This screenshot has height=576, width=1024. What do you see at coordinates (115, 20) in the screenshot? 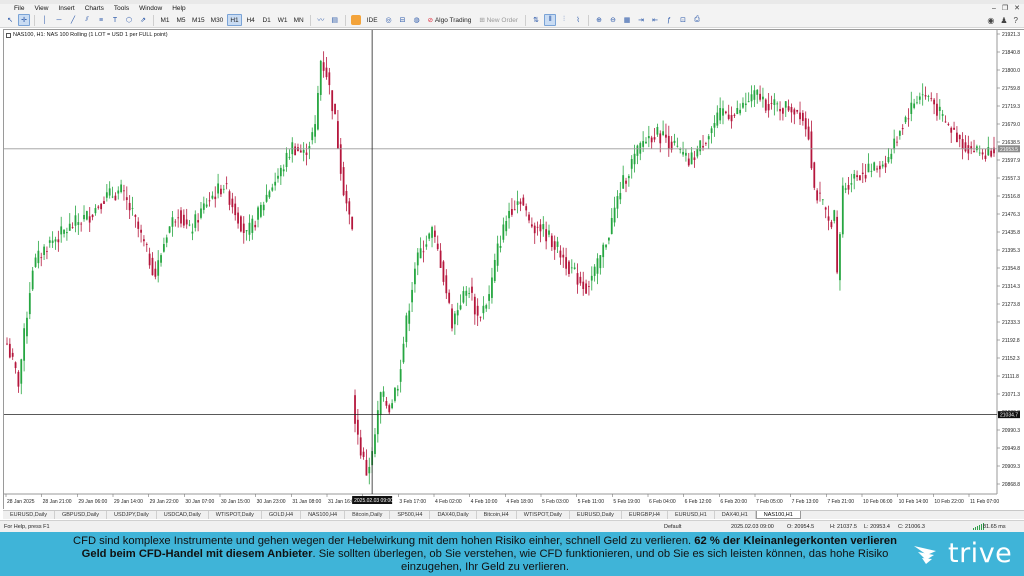
I see `text-tool-icon: T` at bounding box center [115, 20].